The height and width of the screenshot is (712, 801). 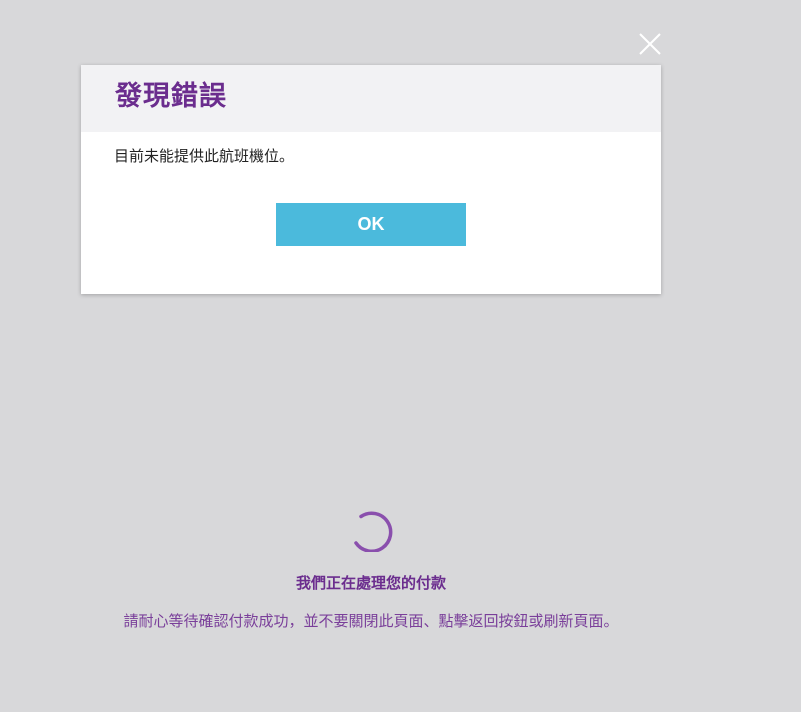 I want to click on close-icon, so click(x=650, y=44).